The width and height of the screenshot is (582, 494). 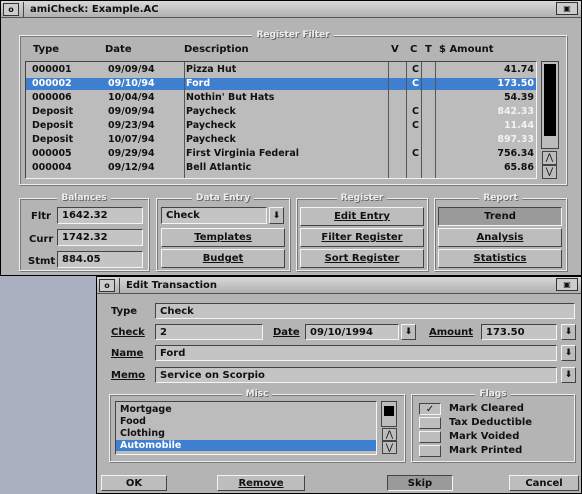 I want to click on remove-button: Remove, so click(x=261, y=483).